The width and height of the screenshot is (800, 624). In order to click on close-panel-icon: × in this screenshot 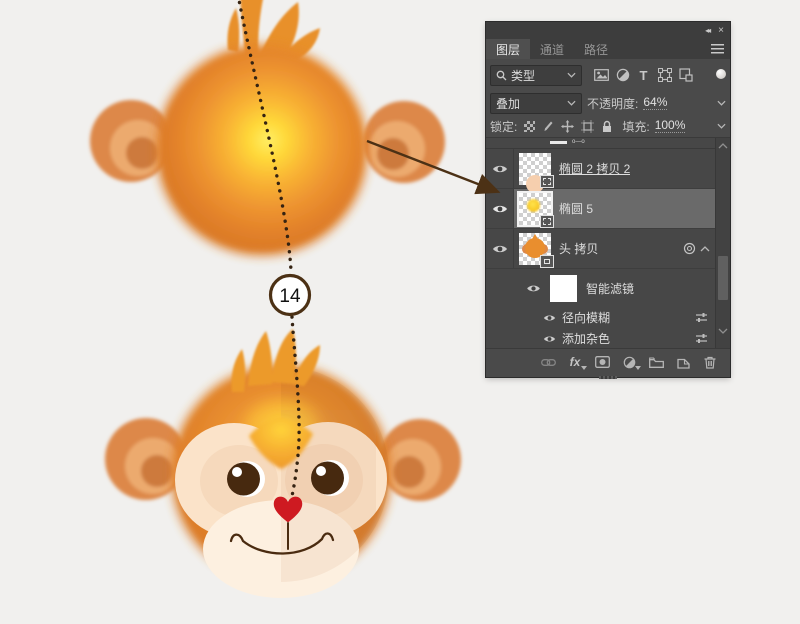, I will do `click(721, 30)`.